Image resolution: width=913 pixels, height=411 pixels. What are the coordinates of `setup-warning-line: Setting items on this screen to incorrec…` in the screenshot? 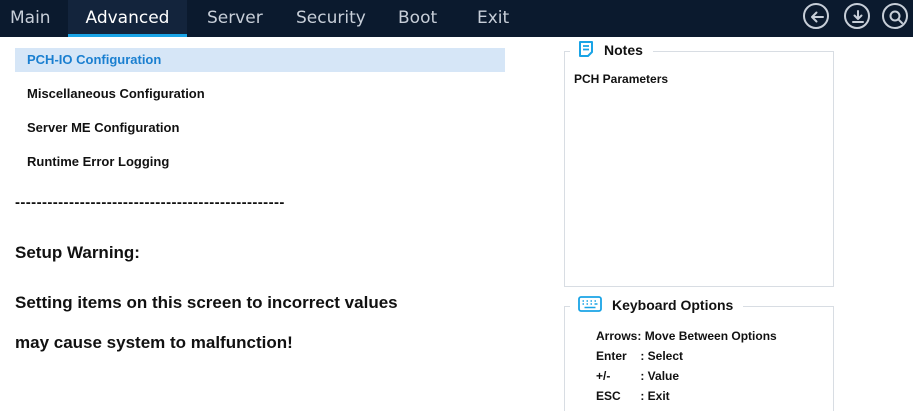 It's located at (206, 302).